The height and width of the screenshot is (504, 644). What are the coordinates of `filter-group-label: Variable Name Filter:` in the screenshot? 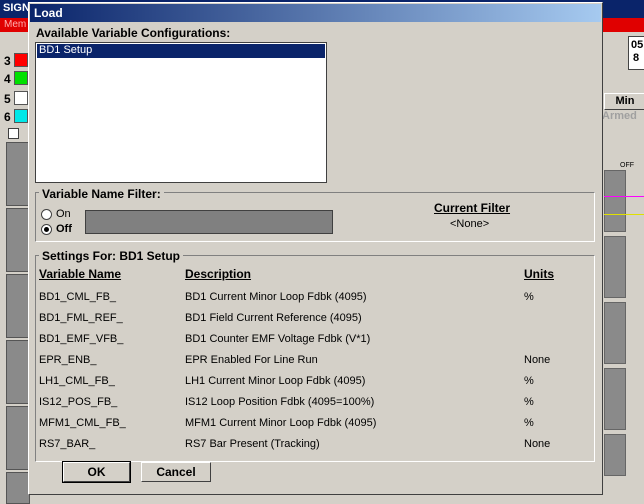 It's located at (101, 194).